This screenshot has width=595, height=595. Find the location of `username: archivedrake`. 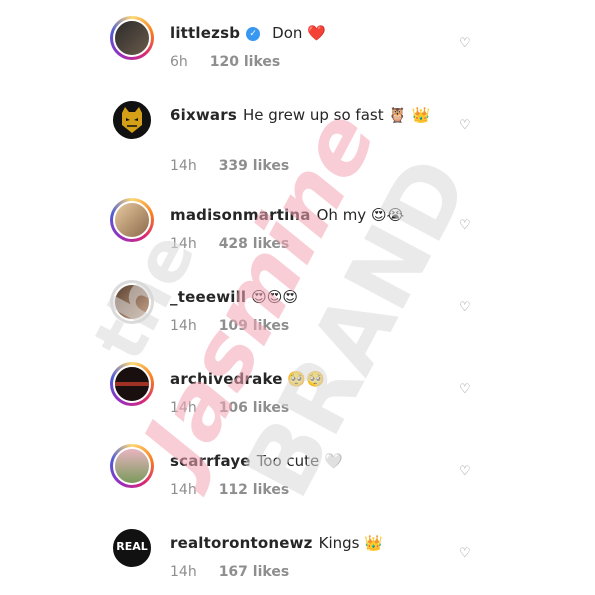

username: archivedrake is located at coordinates (226, 379).